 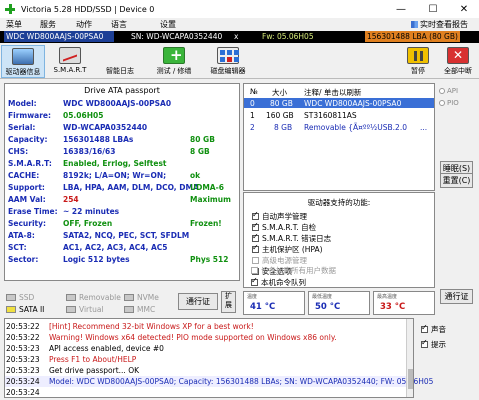 What do you see at coordinates (98, 236) in the screenshot?
I see `passport-row: ATA-8: SATA2, NCQ, PEC, SCT, SFDLM` at bounding box center [98, 236].